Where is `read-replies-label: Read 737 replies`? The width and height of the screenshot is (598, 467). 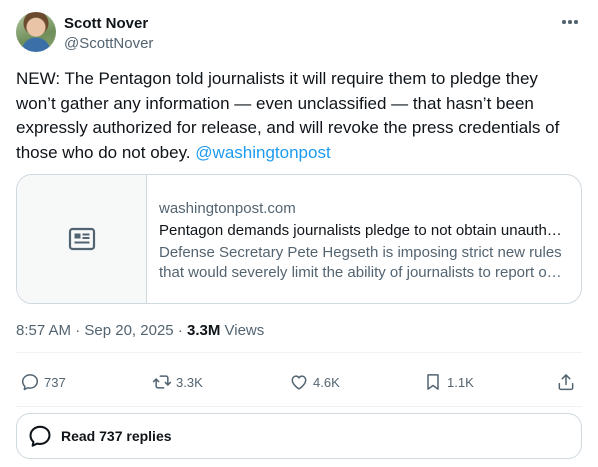
read-replies-label: Read 737 replies is located at coordinates (116, 436).